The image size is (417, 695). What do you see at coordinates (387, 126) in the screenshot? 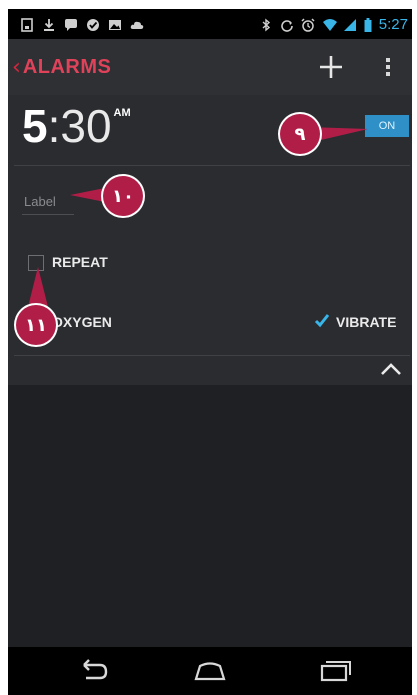
I see `alarm-on-toggle: ON` at bounding box center [387, 126].